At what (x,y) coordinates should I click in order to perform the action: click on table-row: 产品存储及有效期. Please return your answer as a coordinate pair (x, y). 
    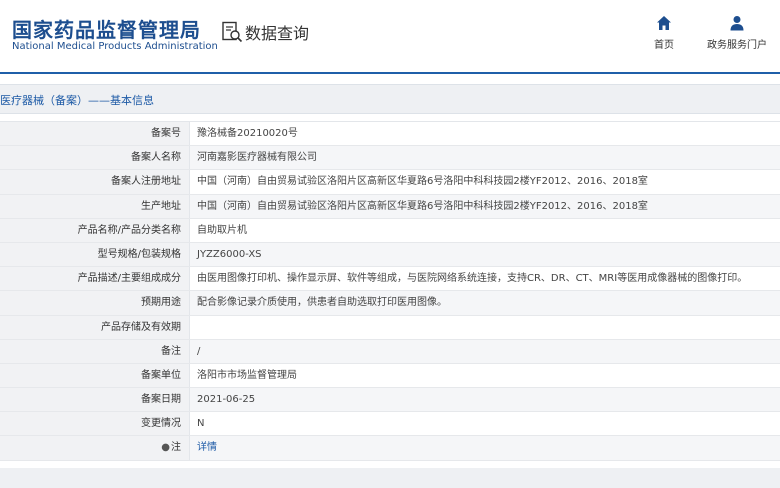
    Looking at the image, I should click on (390, 327).